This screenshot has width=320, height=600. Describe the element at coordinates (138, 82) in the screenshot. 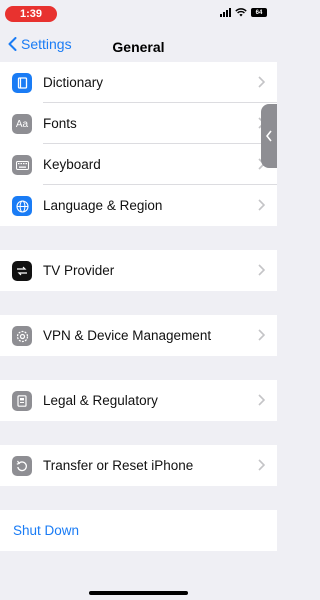

I see `row-dictionary: Dictionary` at that location.